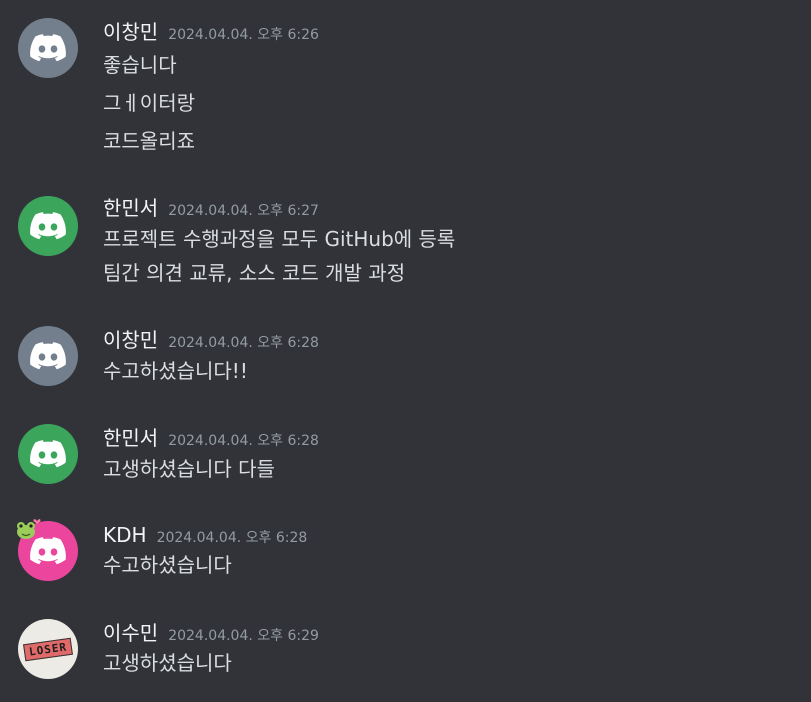 The image size is (811, 702). I want to click on avatar-image-text: LOSER, so click(48, 649).